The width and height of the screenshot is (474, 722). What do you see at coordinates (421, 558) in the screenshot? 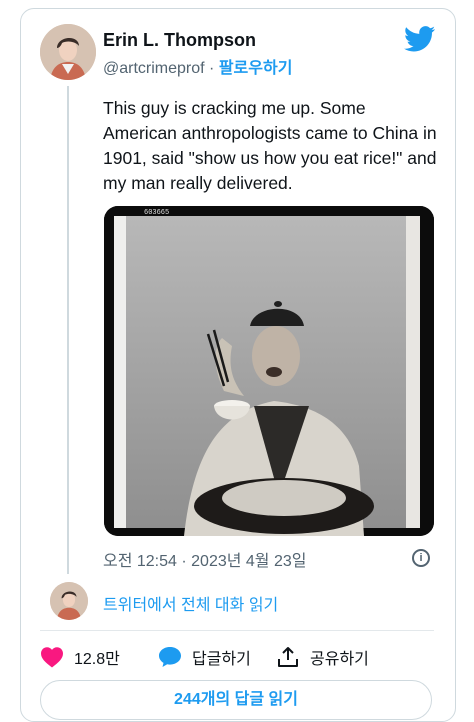
I see `info-icon: i` at bounding box center [421, 558].